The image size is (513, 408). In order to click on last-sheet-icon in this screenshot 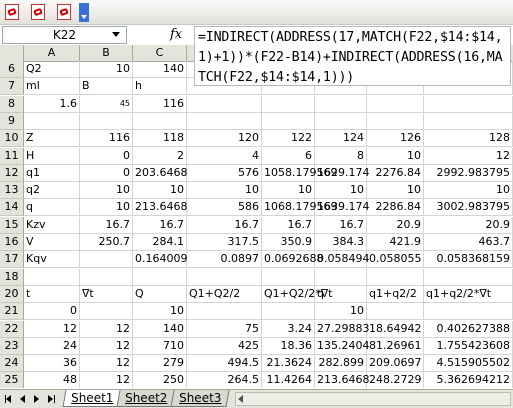, I will do `click(51, 399)`.